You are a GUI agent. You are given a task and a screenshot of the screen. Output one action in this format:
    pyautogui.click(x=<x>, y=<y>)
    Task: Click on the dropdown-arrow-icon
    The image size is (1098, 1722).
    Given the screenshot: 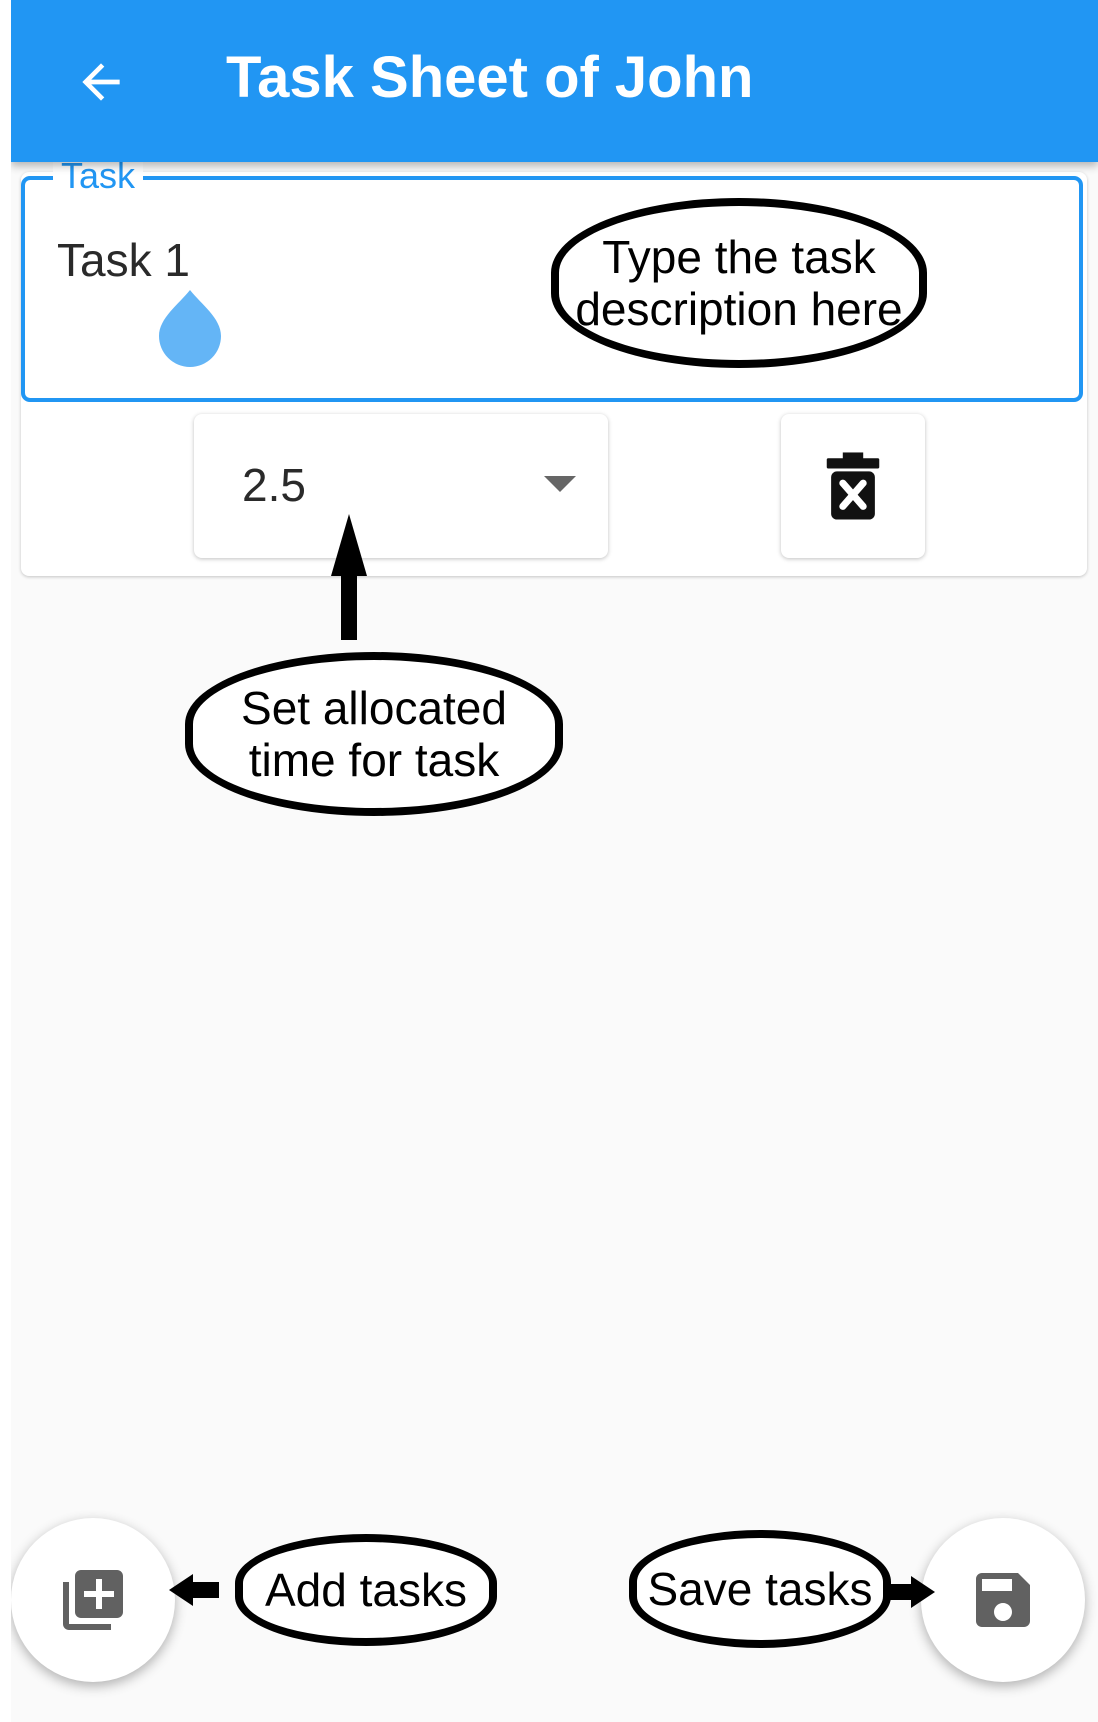 What is the action you would take?
    pyautogui.click(x=560, y=484)
    